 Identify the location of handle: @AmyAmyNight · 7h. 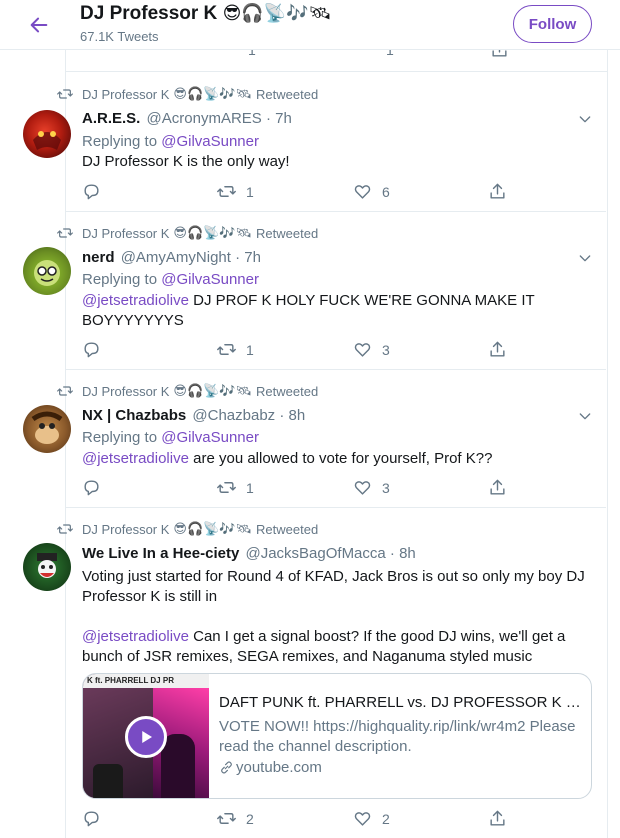
(190, 257).